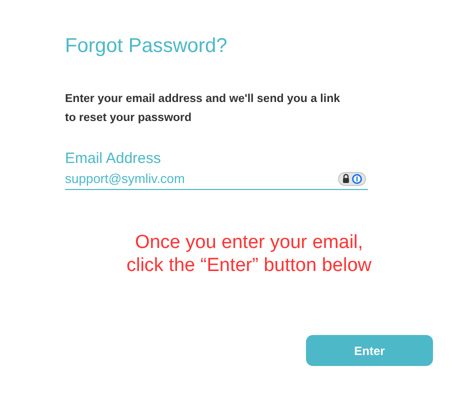 This screenshot has width=472, height=414. What do you see at coordinates (203, 109) in the screenshot?
I see `instructions-text: Enter your email address and we'll send you a link to reset your password` at bounding box center [203, 109].